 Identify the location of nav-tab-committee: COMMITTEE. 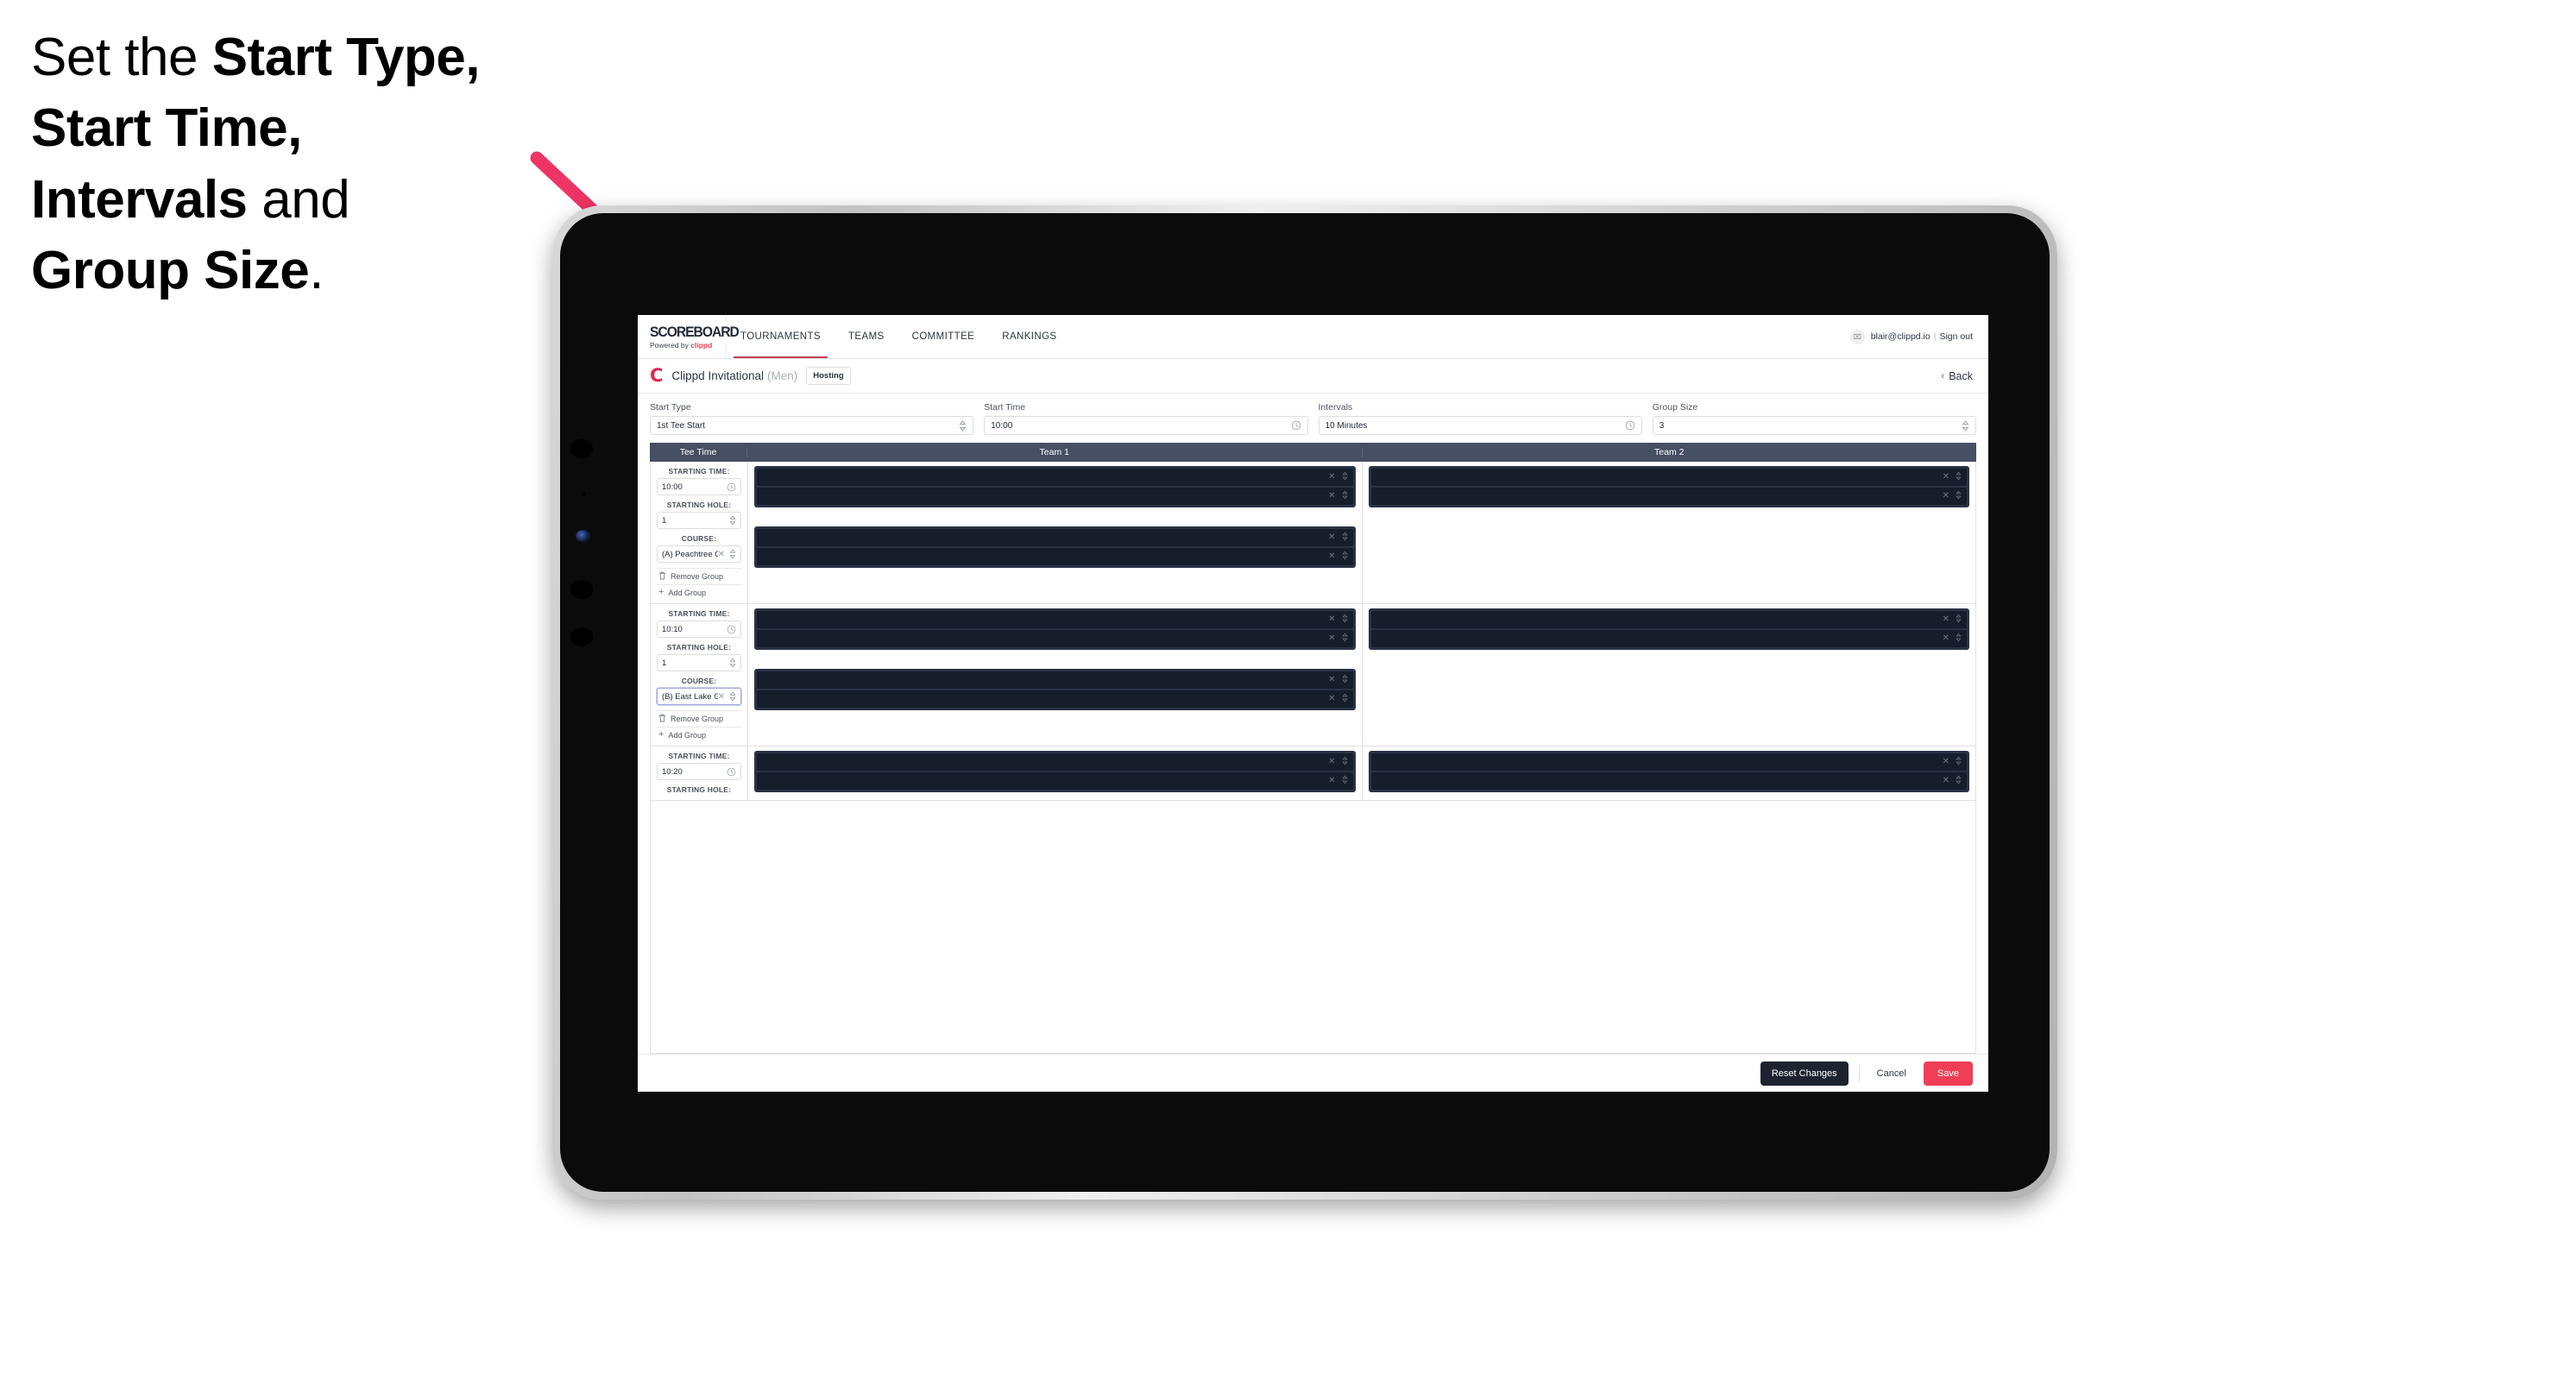
(944, 336).